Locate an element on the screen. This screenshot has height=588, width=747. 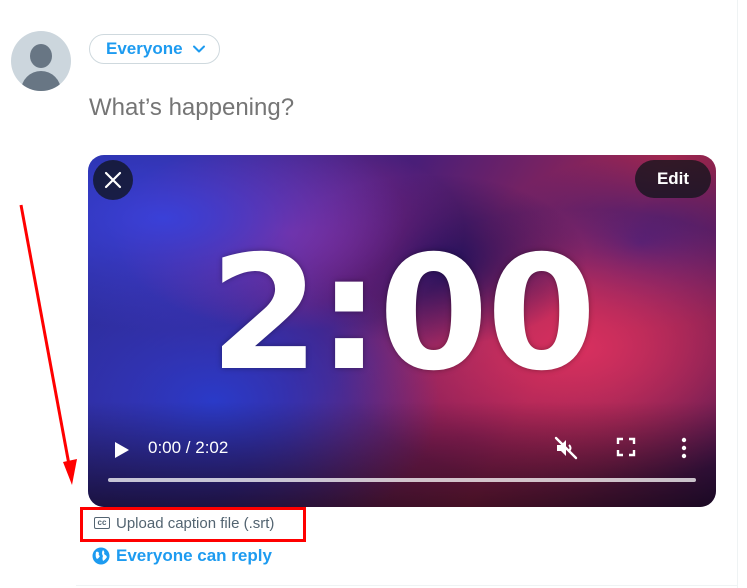
fullscreen-icon is located at coordinates (626, 447).